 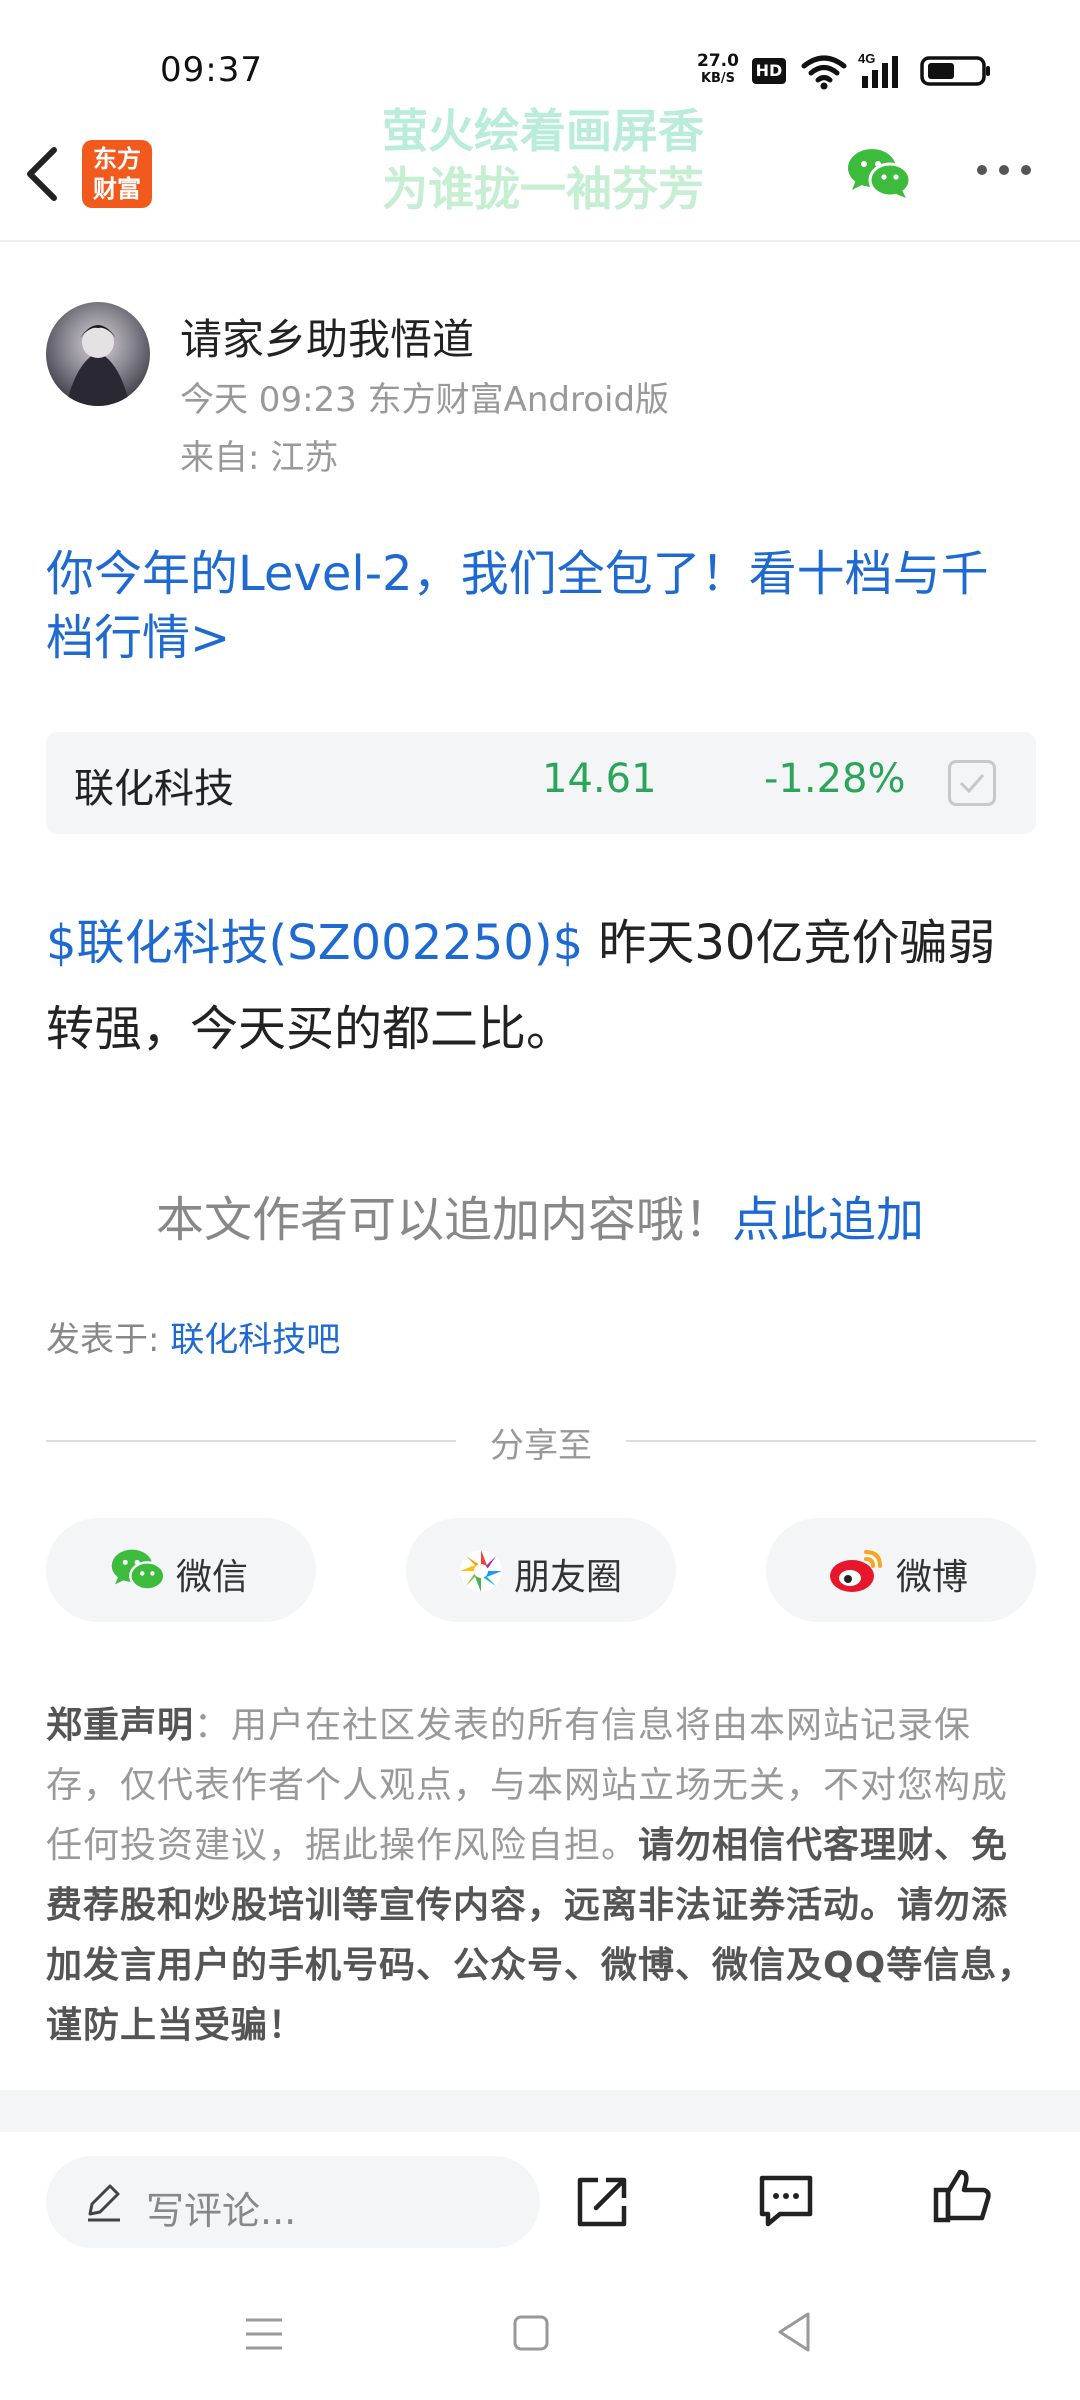 What do you see at coordinates (251, 1441) in the screenshot?
I see `share-divider-left` at bounding box center [251, 1441].